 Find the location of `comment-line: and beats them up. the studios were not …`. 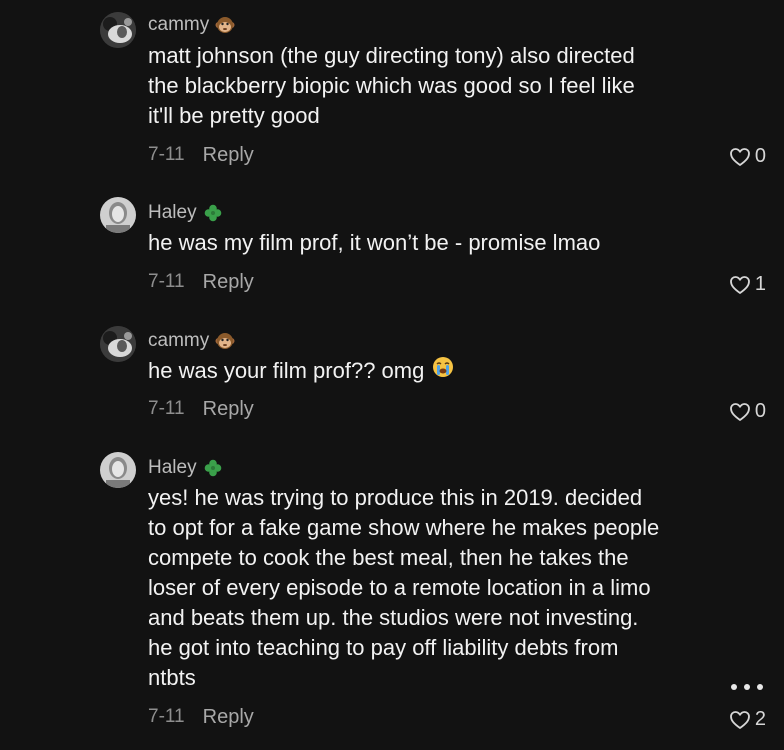

comment-line: and beats them up. the studios were not … is located at coordinates (393, 617).